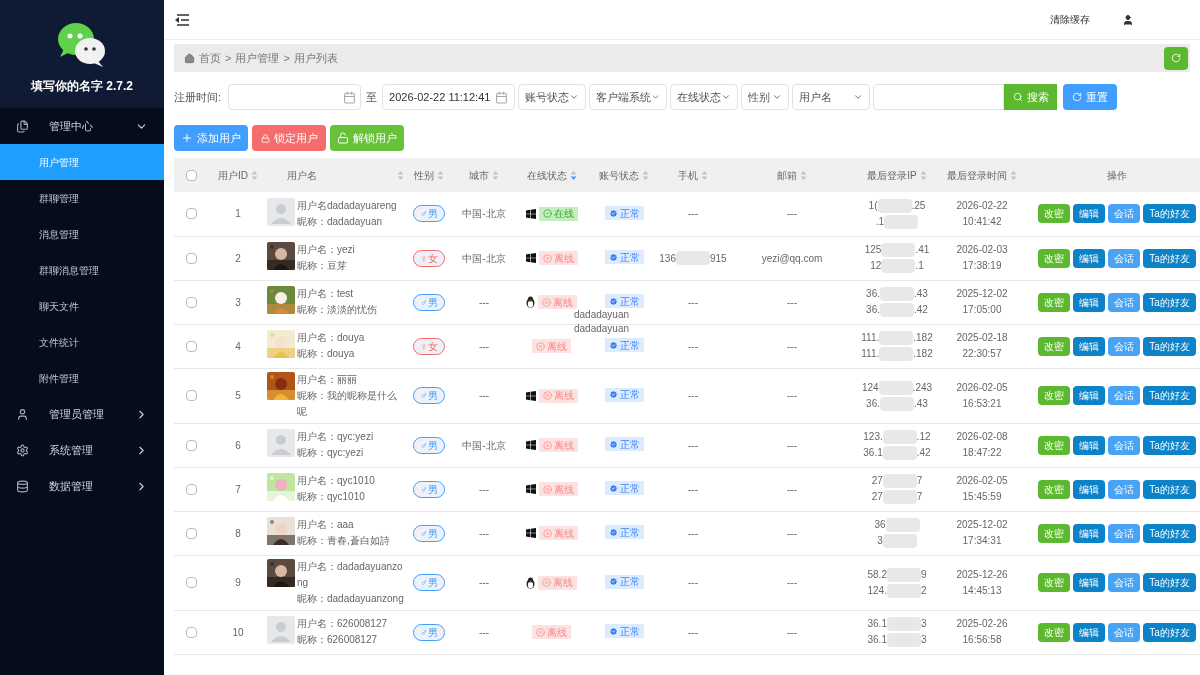  What do you see at coordinates (82, 162) in the screenshot?
I see `submenu-item: 用户管理` at bounding box center [82, 162].